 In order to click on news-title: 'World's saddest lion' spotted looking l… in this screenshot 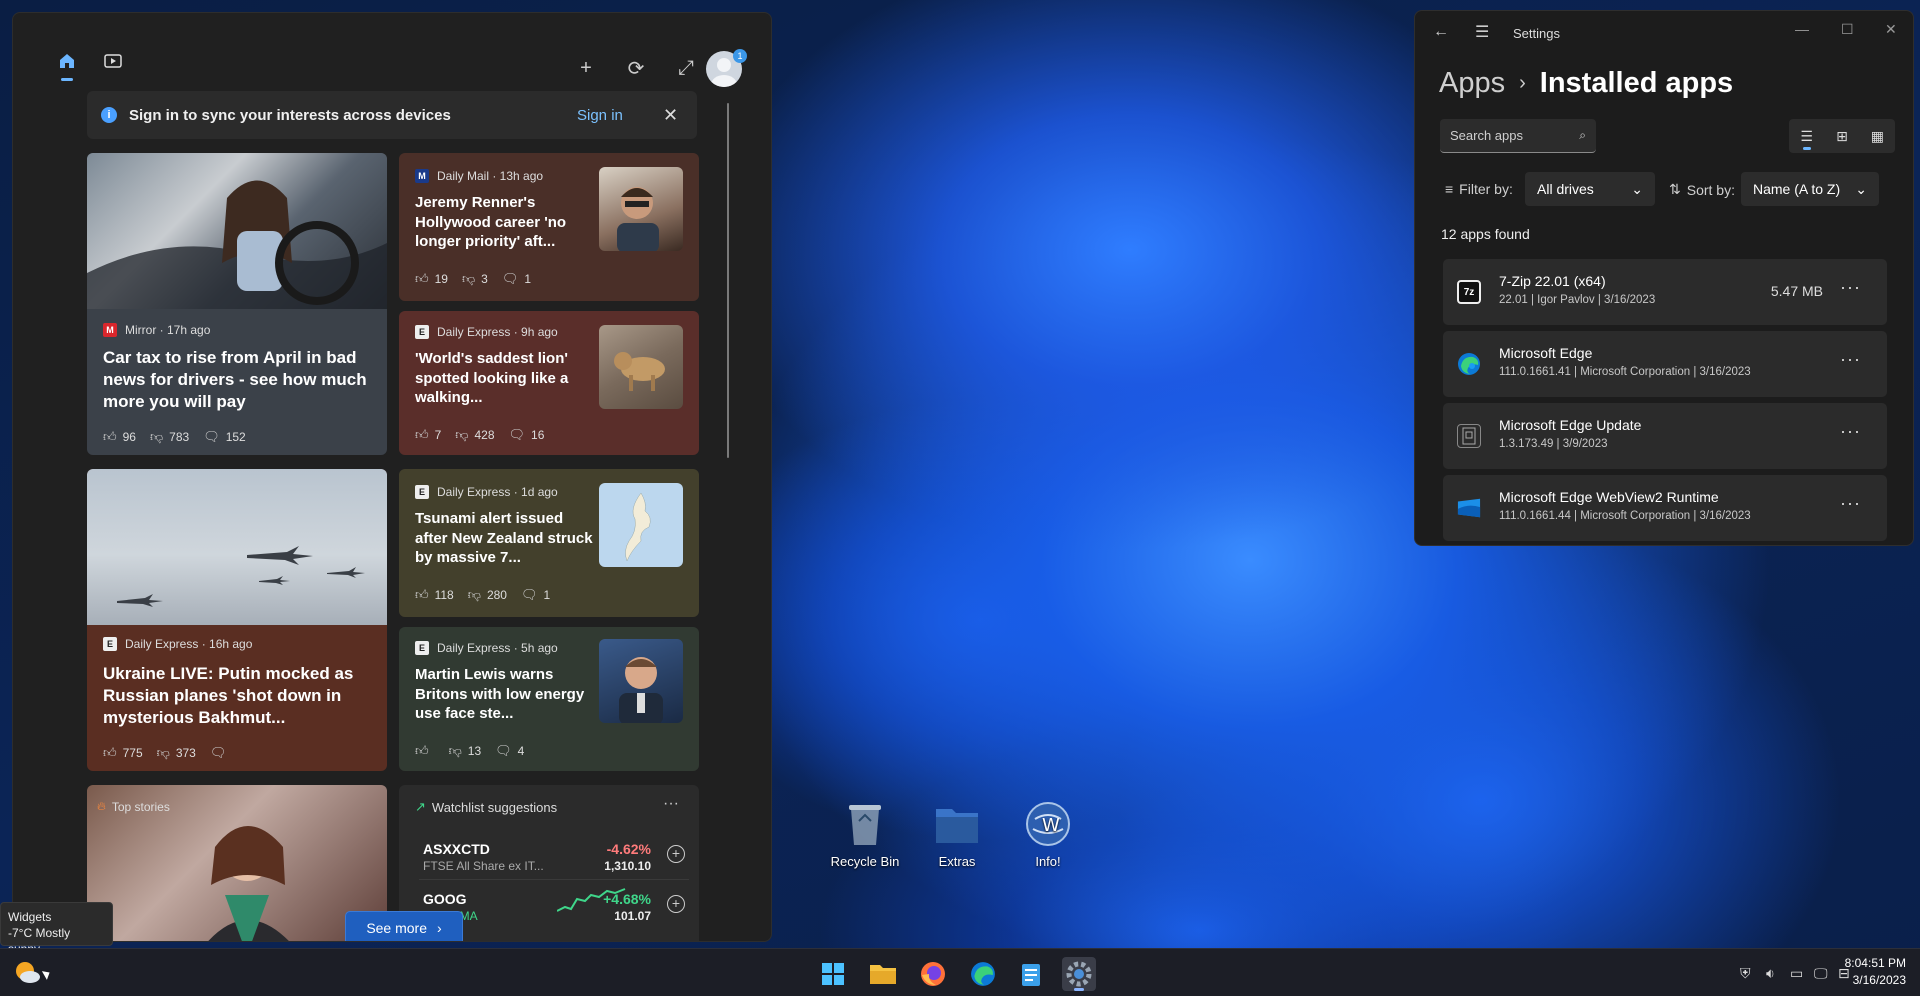, I will do `click(504, 378)`.